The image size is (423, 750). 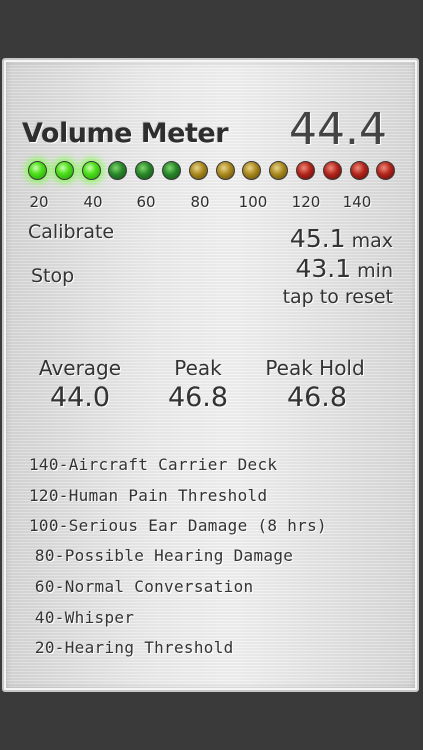 What do you see at coordinates (52, 276) in the screenshot?
I see `stop-button: Stop` at bounding box center [52, 276].